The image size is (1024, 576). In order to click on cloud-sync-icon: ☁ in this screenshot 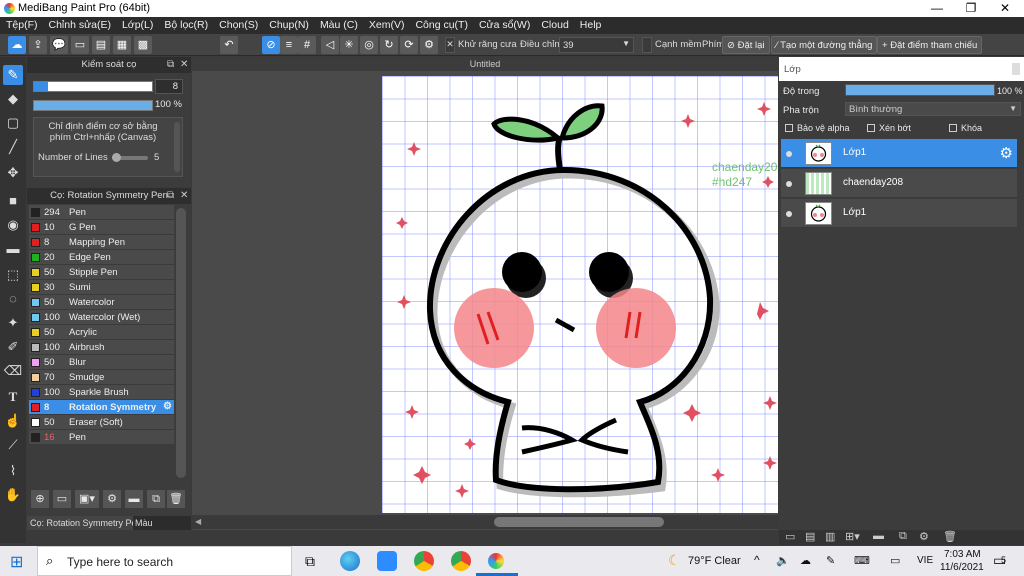, I will do `click(805, 560)`.